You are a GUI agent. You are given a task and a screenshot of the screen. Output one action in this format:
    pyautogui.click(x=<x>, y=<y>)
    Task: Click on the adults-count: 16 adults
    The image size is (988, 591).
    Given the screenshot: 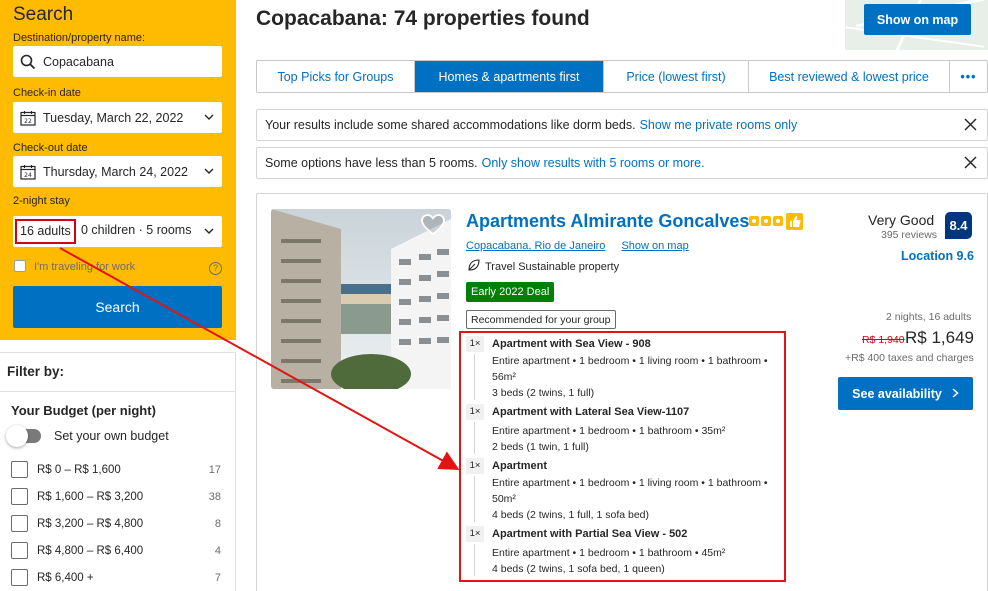 What is the action you would take?
    pyautogui.click(x=45, y=231)
    